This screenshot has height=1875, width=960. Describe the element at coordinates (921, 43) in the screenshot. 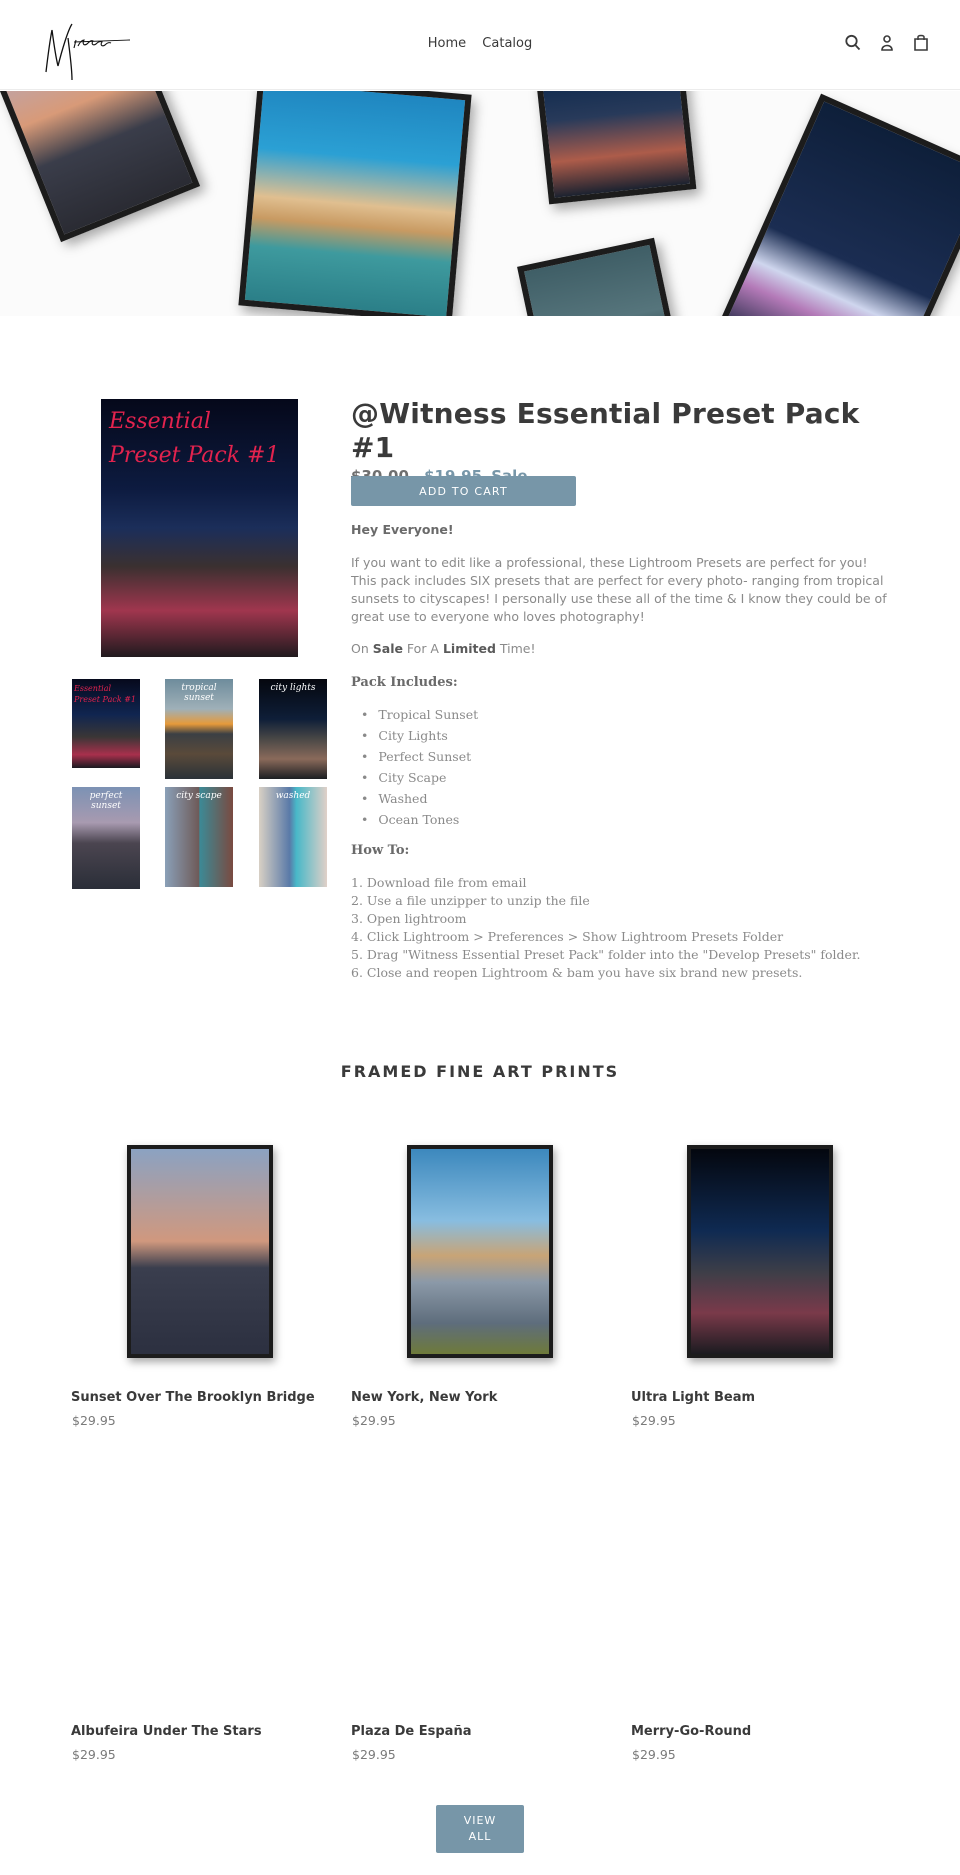

I see `cart-icon` at that location.